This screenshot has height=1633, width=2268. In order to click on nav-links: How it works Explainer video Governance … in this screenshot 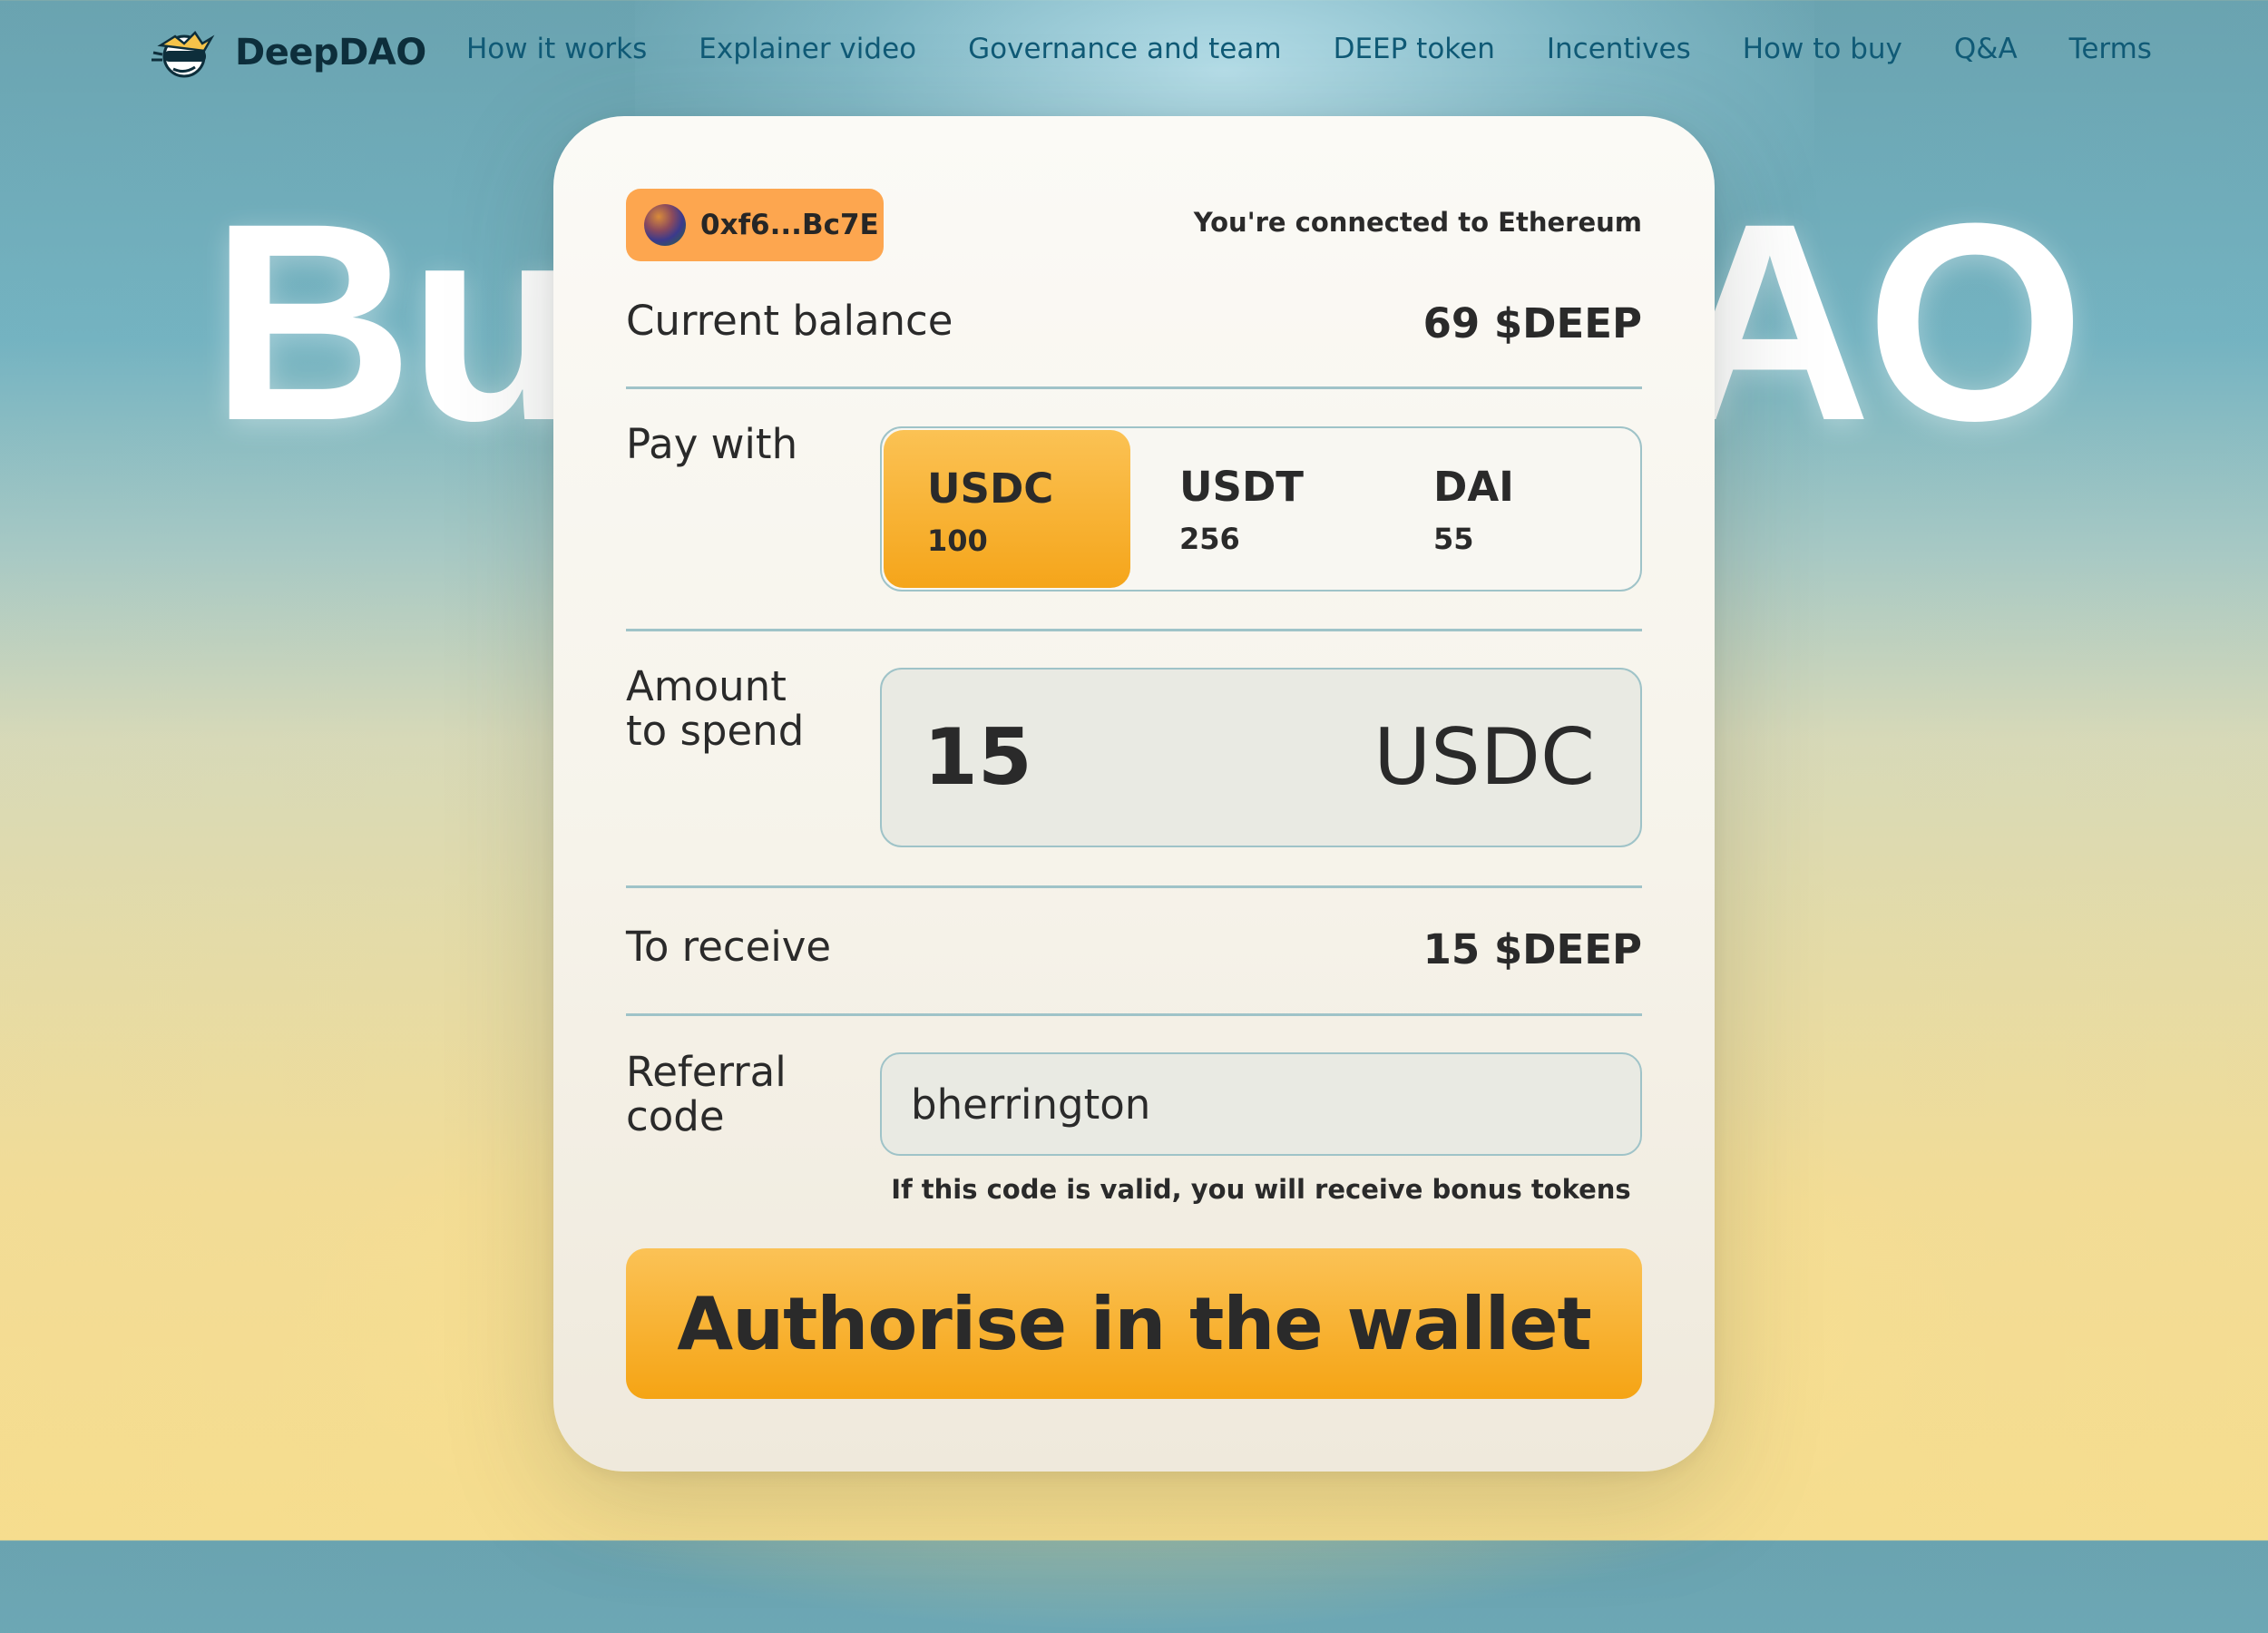, I will do `click(1309, 49)`.